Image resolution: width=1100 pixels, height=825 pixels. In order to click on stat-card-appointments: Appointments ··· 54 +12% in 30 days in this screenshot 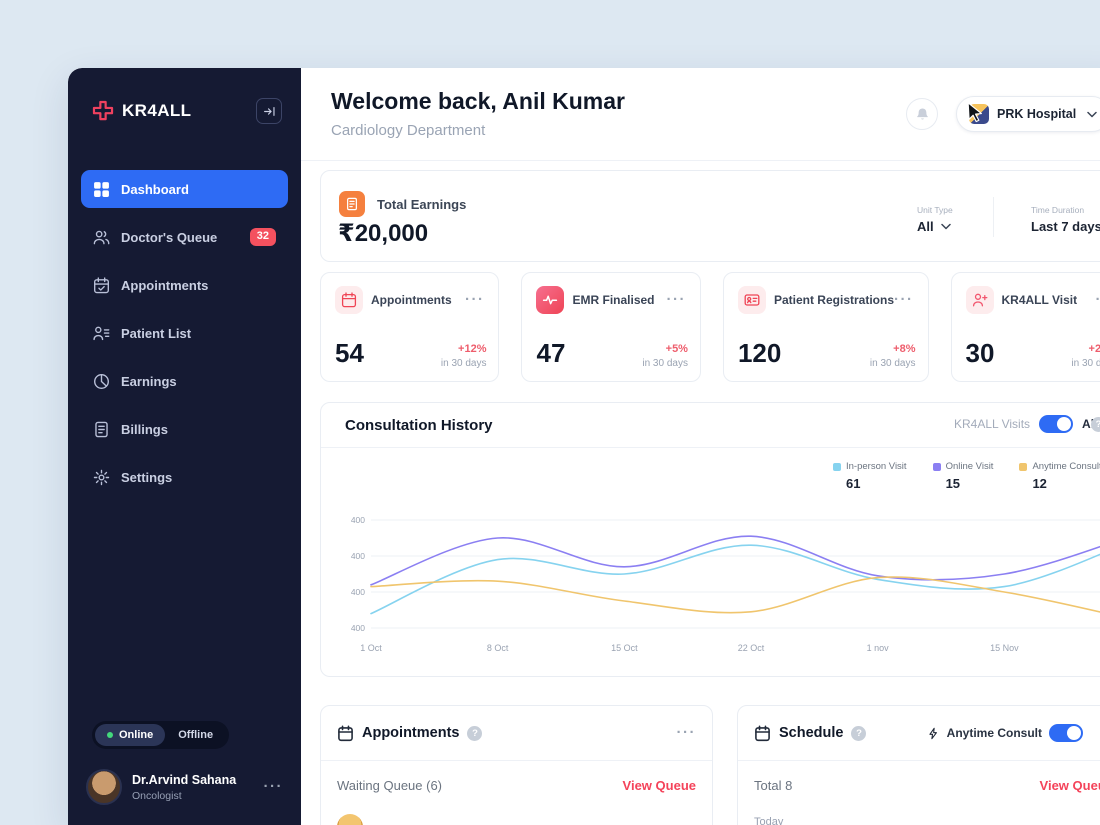, I will do `click(410, 327)`.